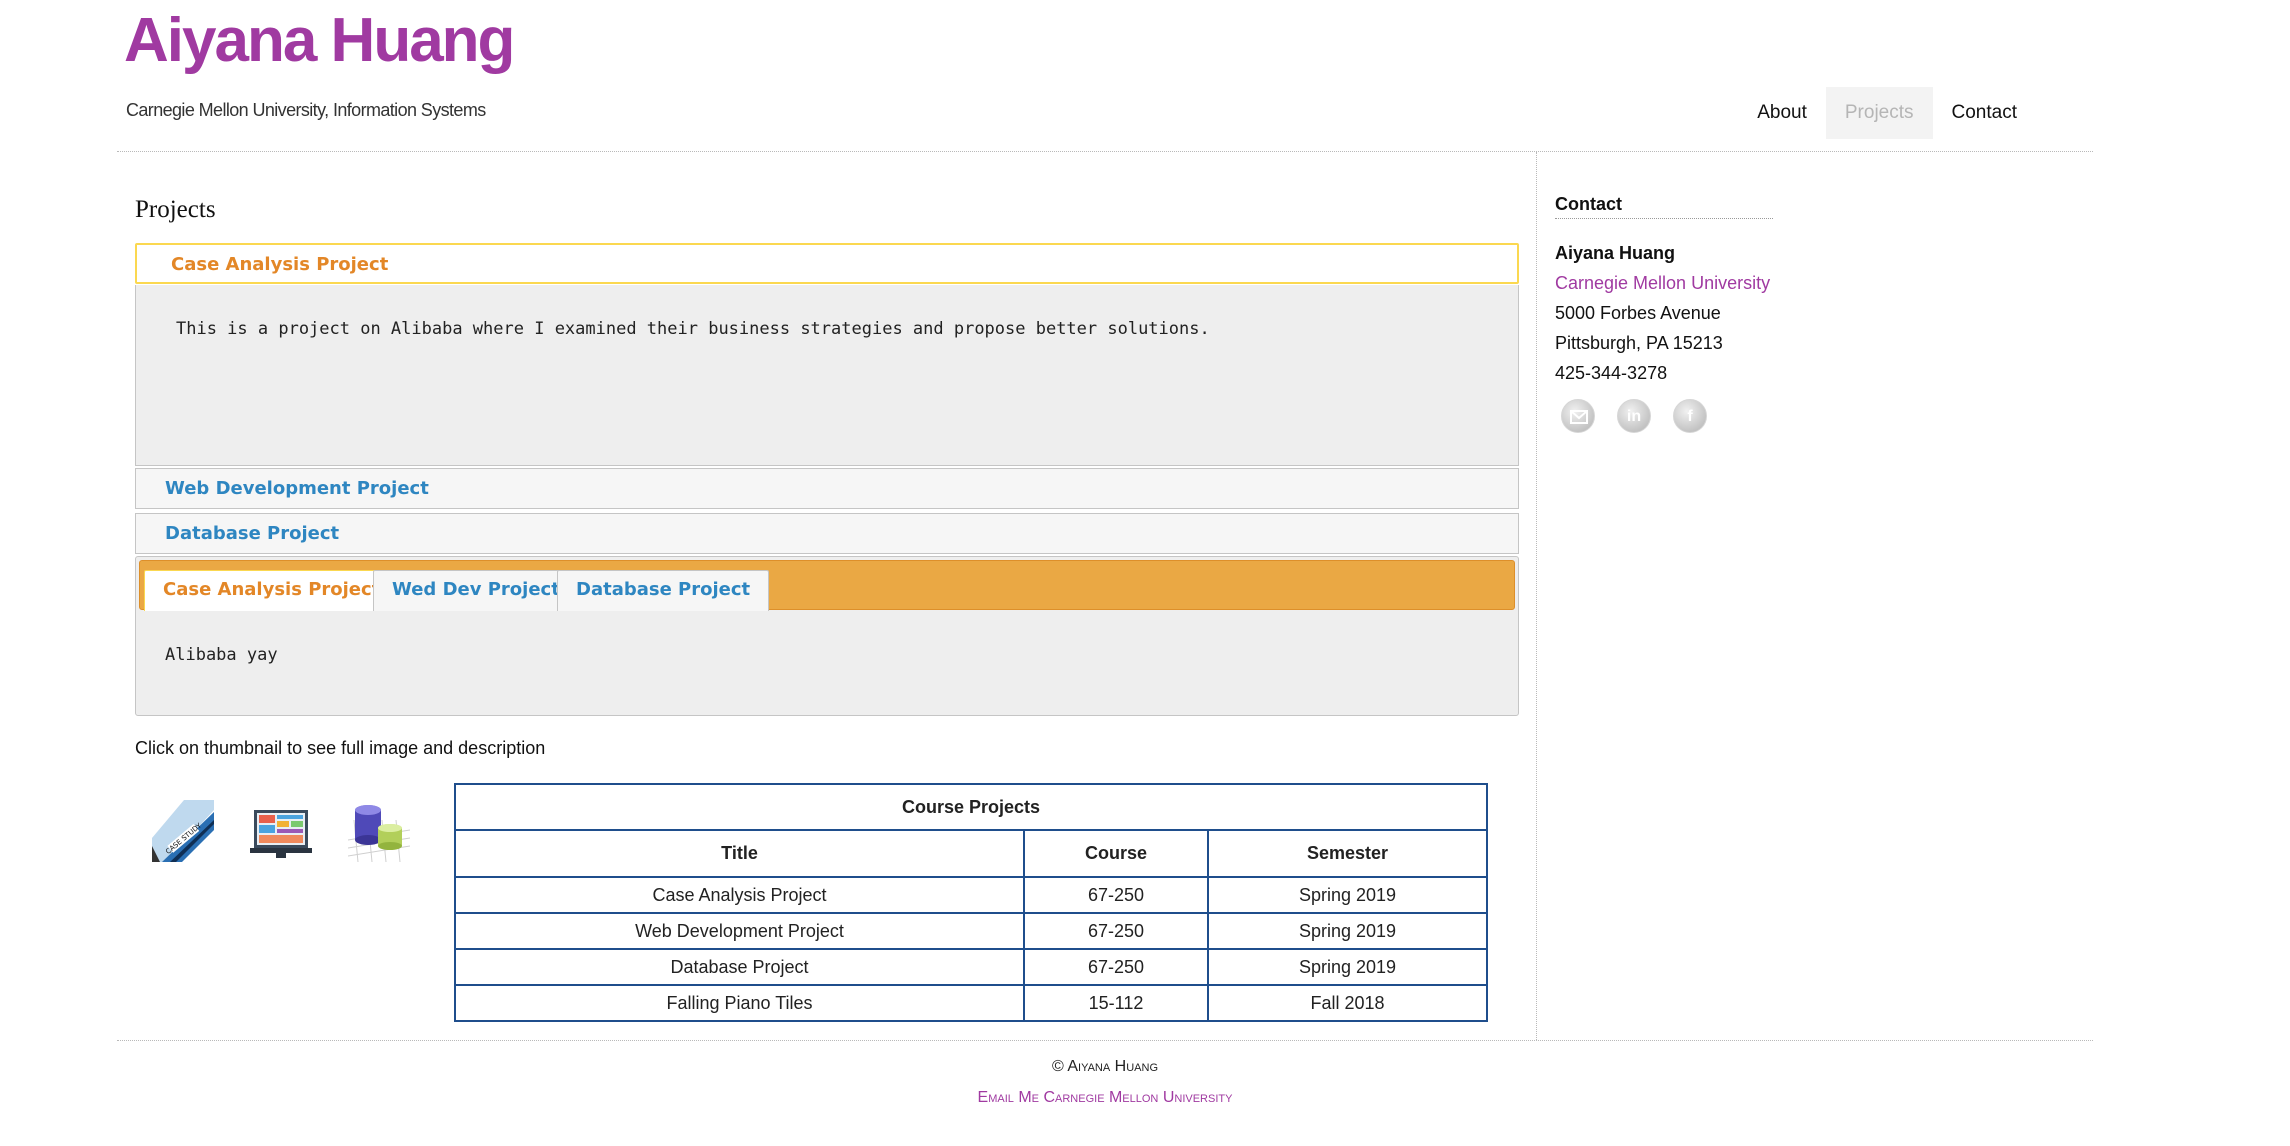 Image resolution: width=2290 pixels, height=1146 pixels. I want to click on table-header-course: Course, so click(1116, 853).